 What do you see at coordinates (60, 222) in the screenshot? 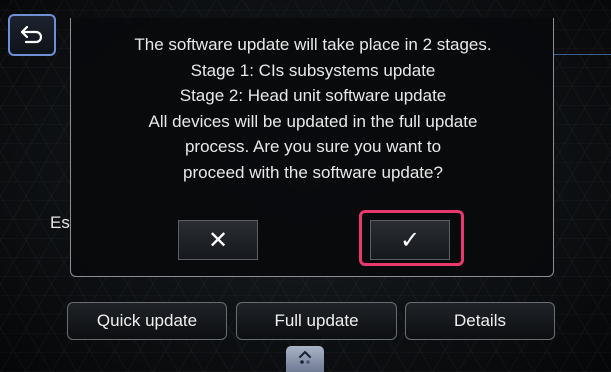
I see `obscured-label: Es` at bounding box center [60, 222].